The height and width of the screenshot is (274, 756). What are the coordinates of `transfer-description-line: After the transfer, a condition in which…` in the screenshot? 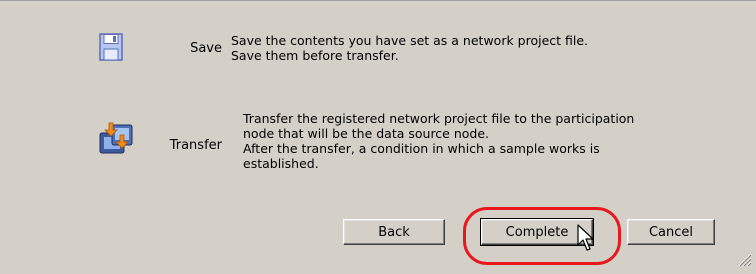 It's located at (421, 148).